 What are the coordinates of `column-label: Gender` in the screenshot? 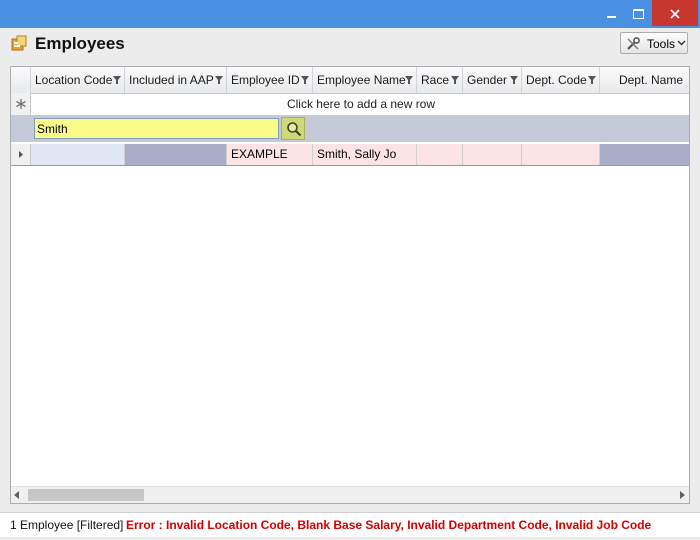 It's located at (487, 80).